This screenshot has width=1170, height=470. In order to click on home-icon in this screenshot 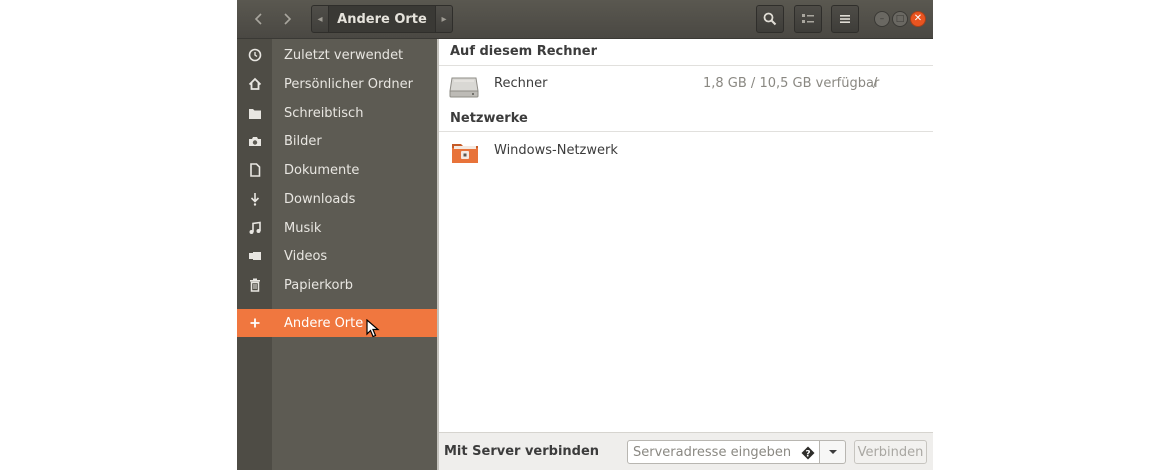, I will do `click(254, 84)`.